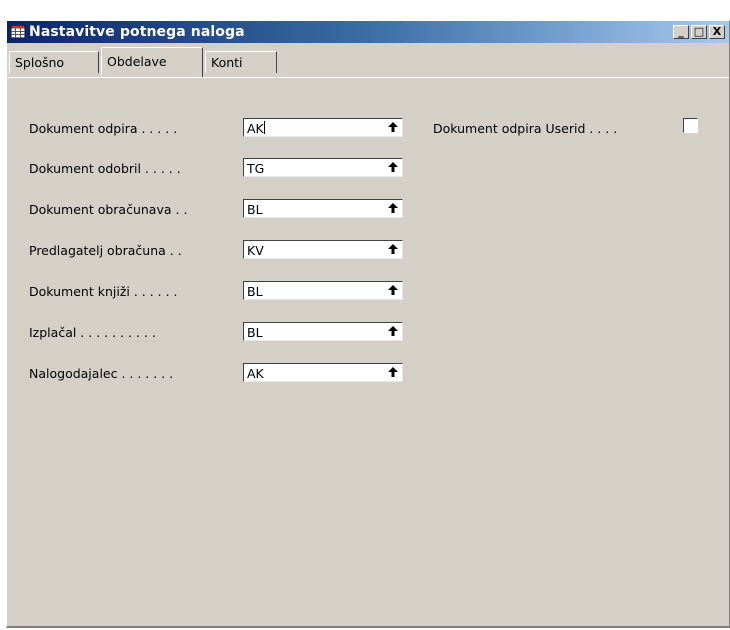 The width and height of the screenshot is (730, 630). I want to click on predlagatelj-obracuna-input: KV, so click(323, 249).